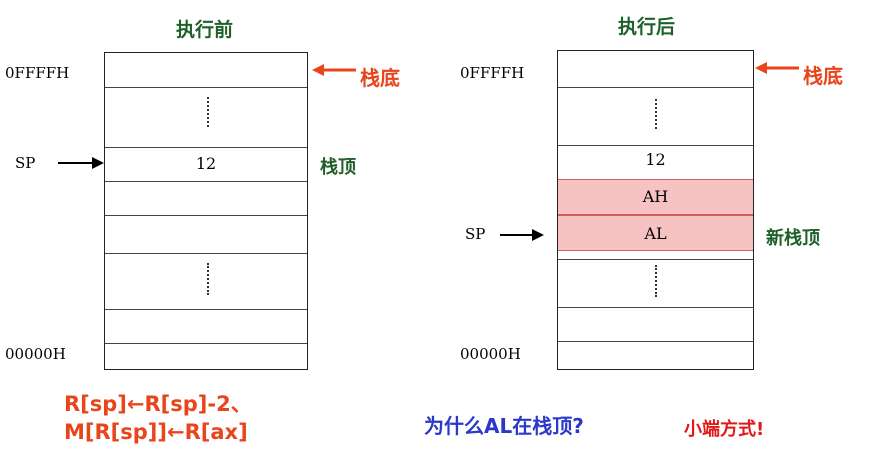 Image resolution: width=885 pixels, height=462 pixels. What do you see at coordinates (81, 163) in the screenshot?
I see `left-sp-arrow-icon` at bounding box center [81, 163].